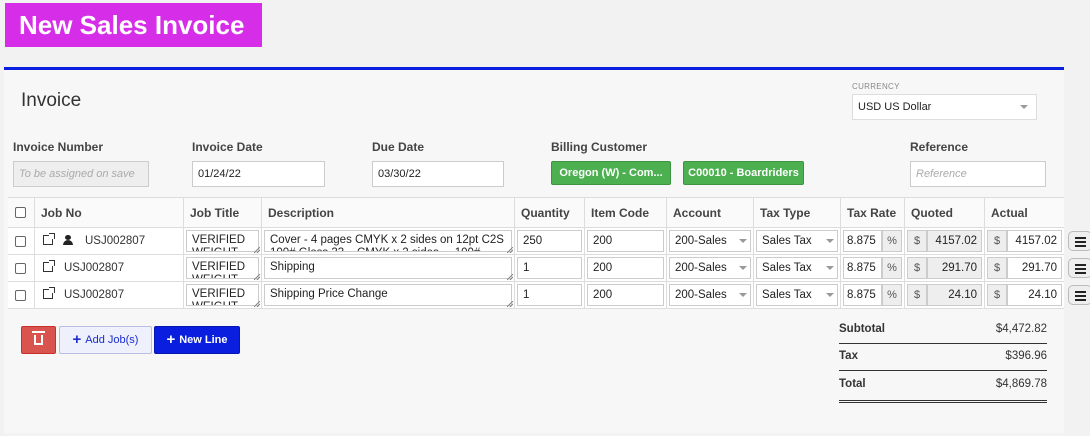  Describe the element at coordinates (258, 174) in the screenshot. I see `invoice-date-input: 01/24/22` at that location.